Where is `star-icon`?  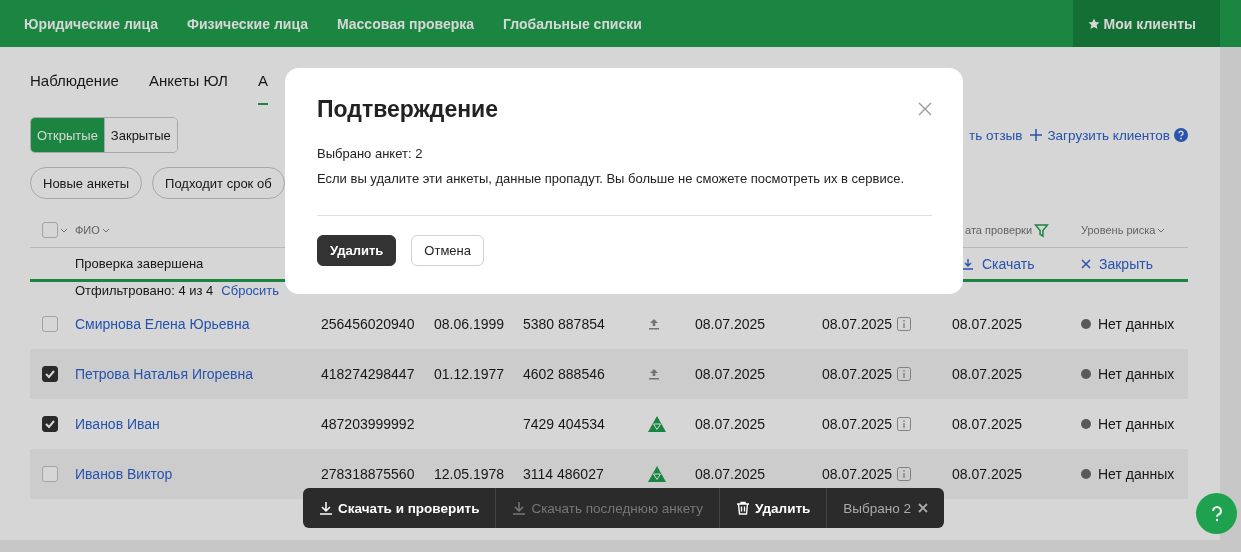 star-icon is located at coordinates (1093, 23).